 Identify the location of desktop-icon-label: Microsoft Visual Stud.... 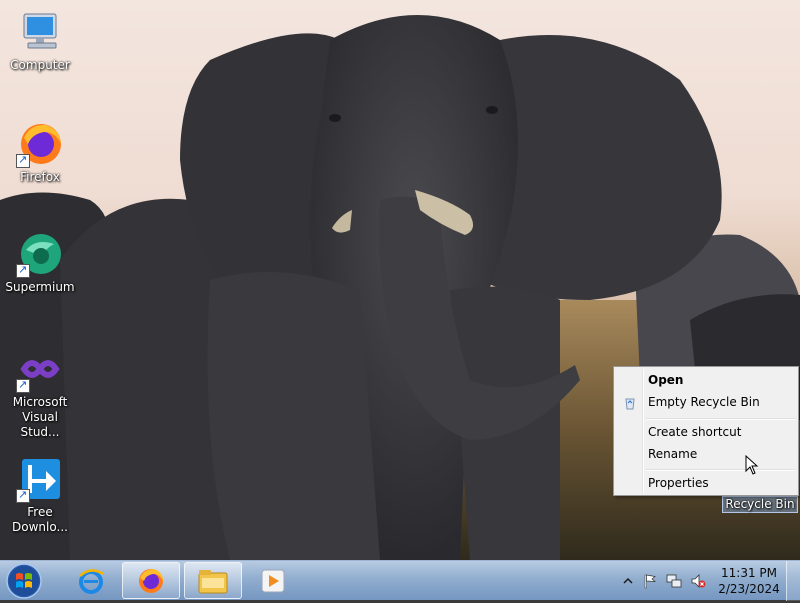
(40, 417).